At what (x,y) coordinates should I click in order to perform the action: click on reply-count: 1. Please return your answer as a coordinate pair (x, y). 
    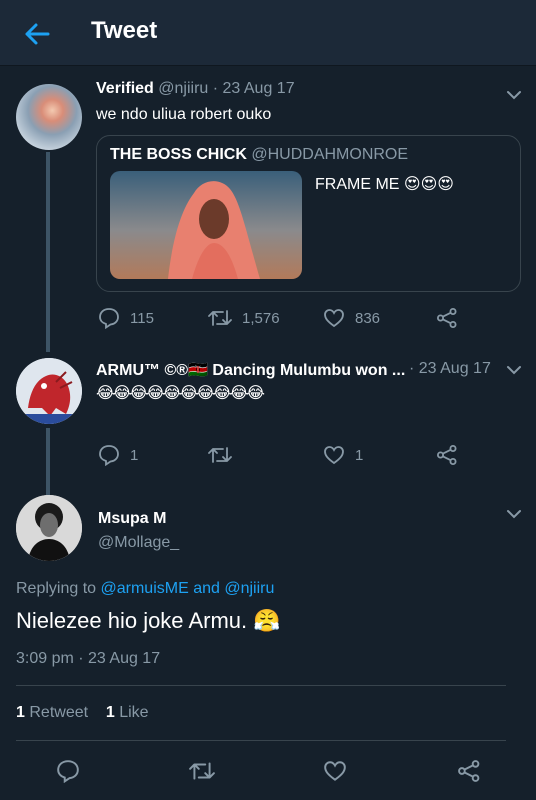
    Looking at the image, I should click on (134, 455).